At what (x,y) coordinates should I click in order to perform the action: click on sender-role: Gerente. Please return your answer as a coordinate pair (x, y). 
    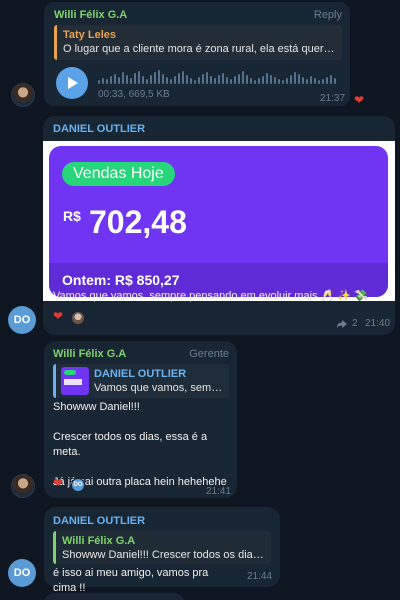
    Looking at the image, I should click on (209, 354).